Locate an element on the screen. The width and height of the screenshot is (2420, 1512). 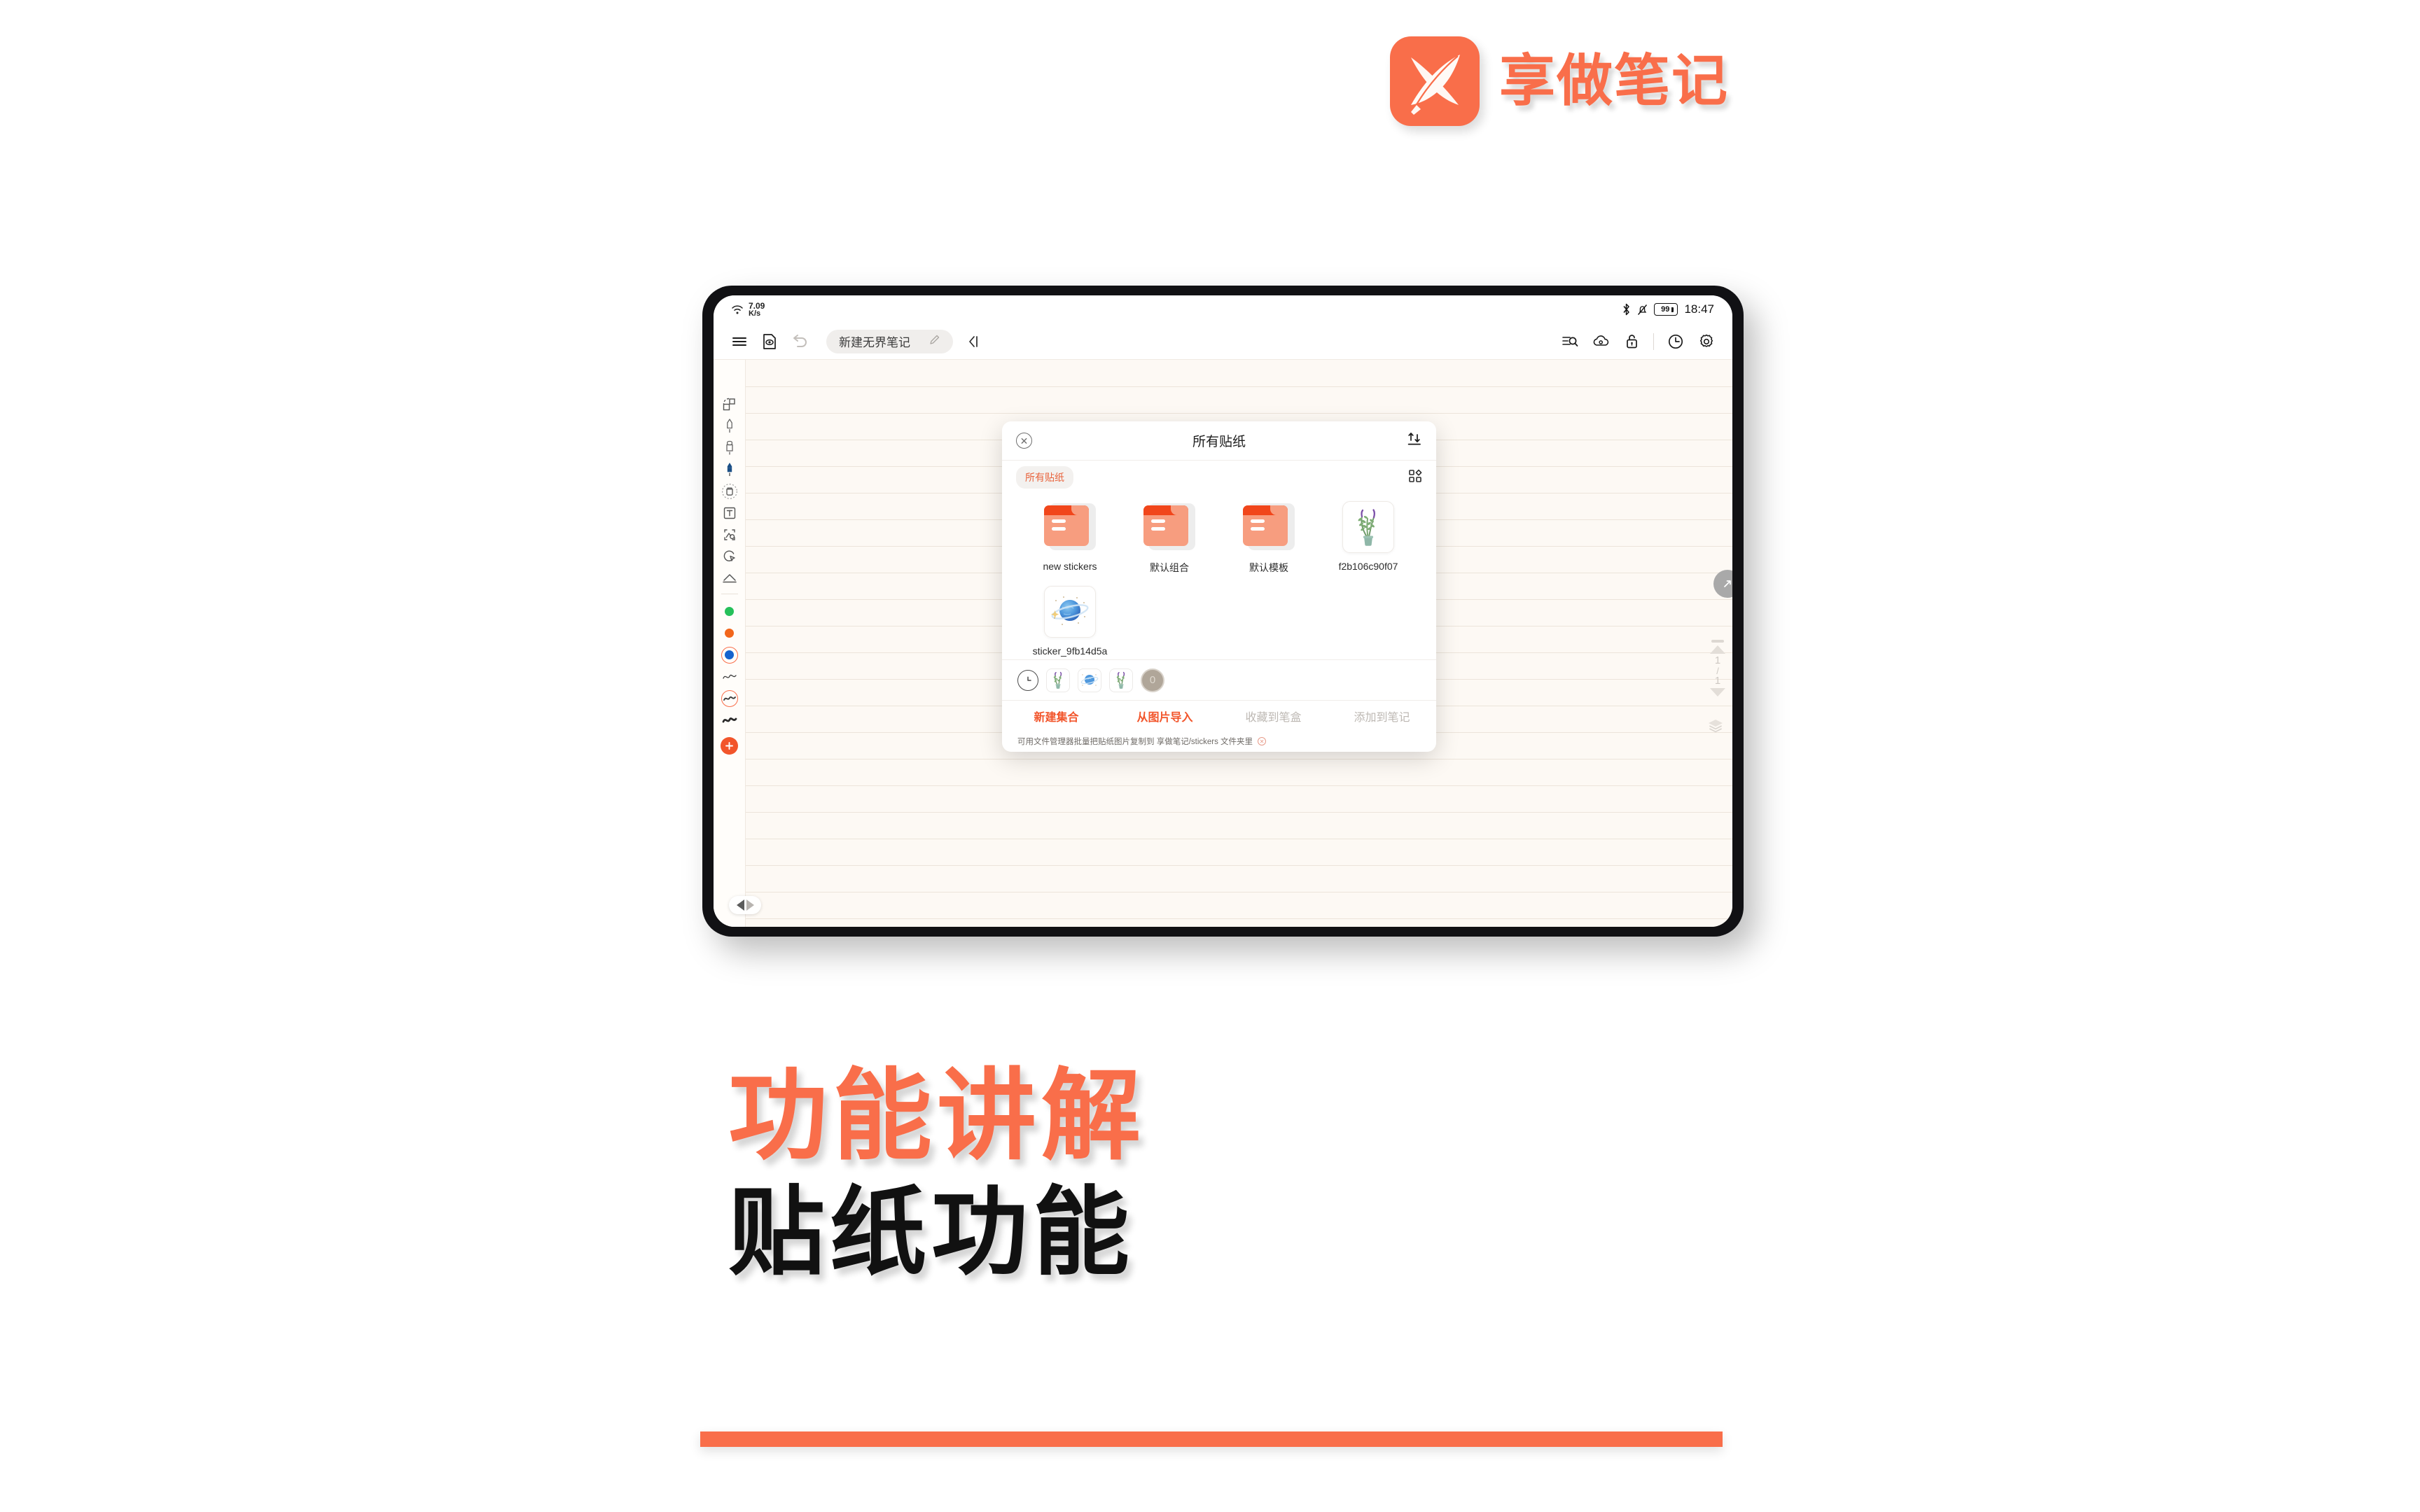
canvas-nav-pill is located at coordinates (745, 905).